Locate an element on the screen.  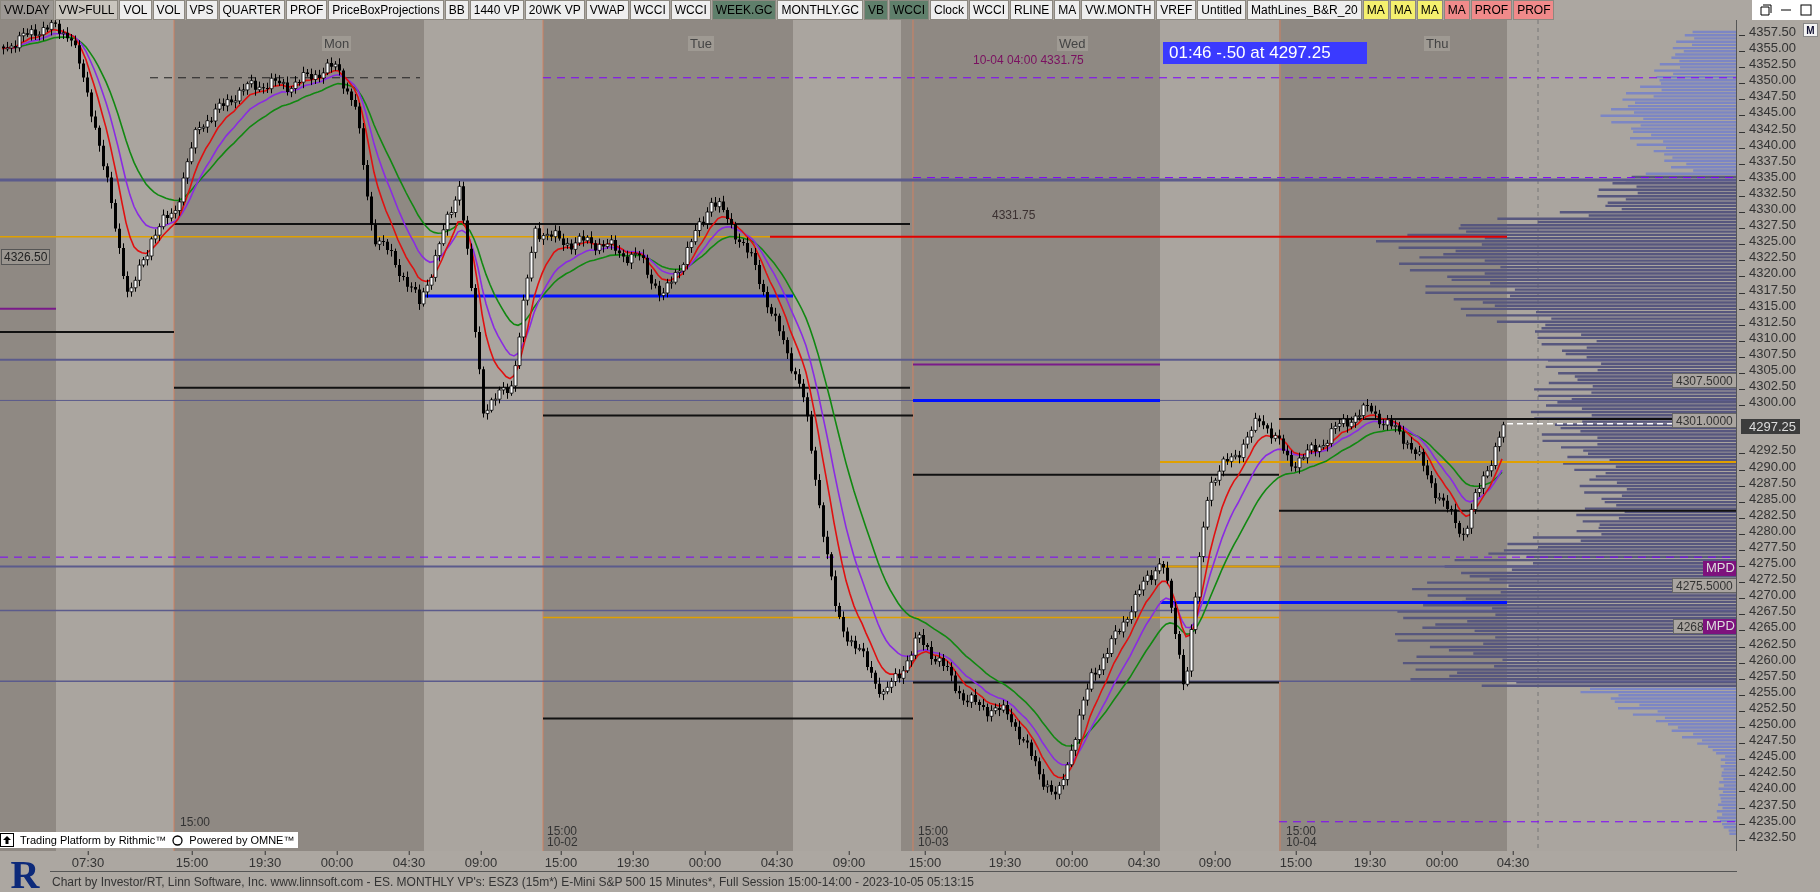
price-axis-label: 4235.00 is located at coordinates (1778, 820).